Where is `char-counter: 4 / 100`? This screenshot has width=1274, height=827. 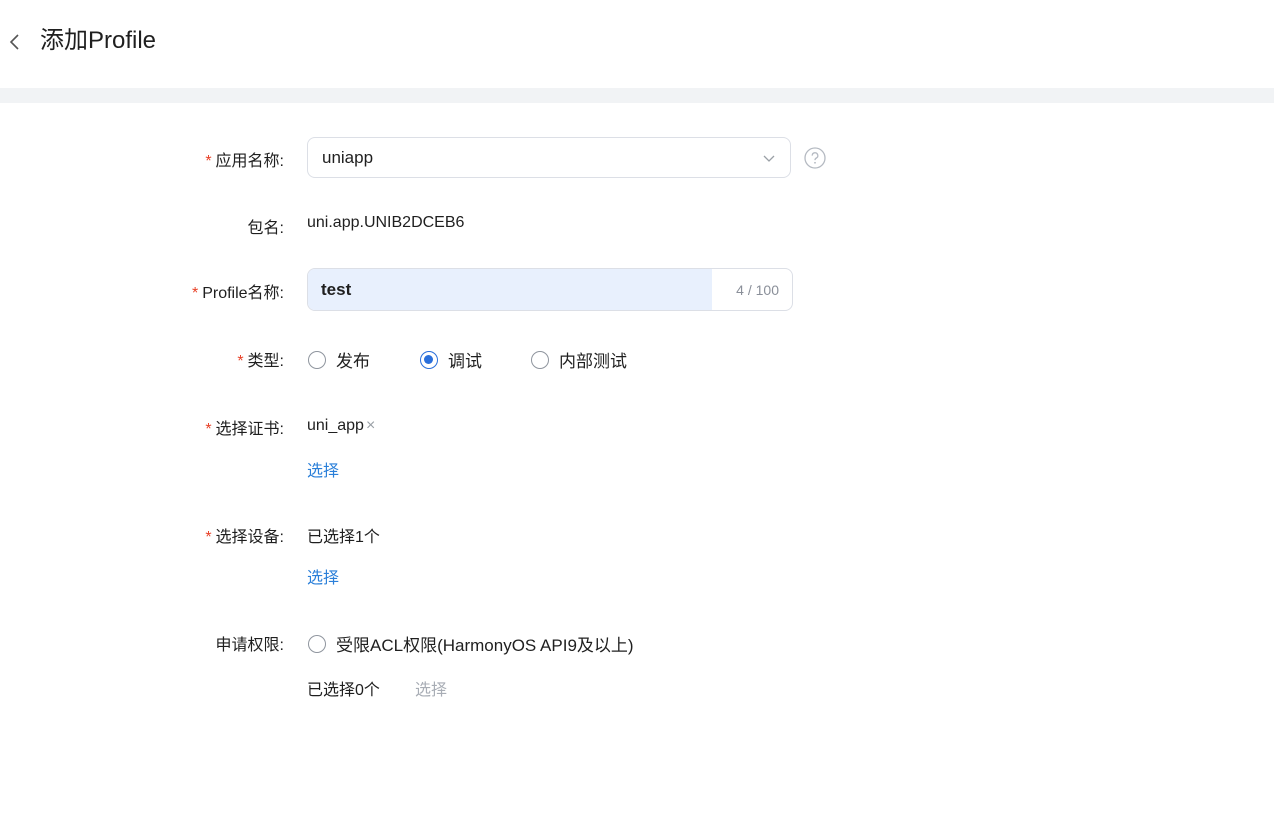
char-counter: 4 / 100 is located at coordinates (757, 290).